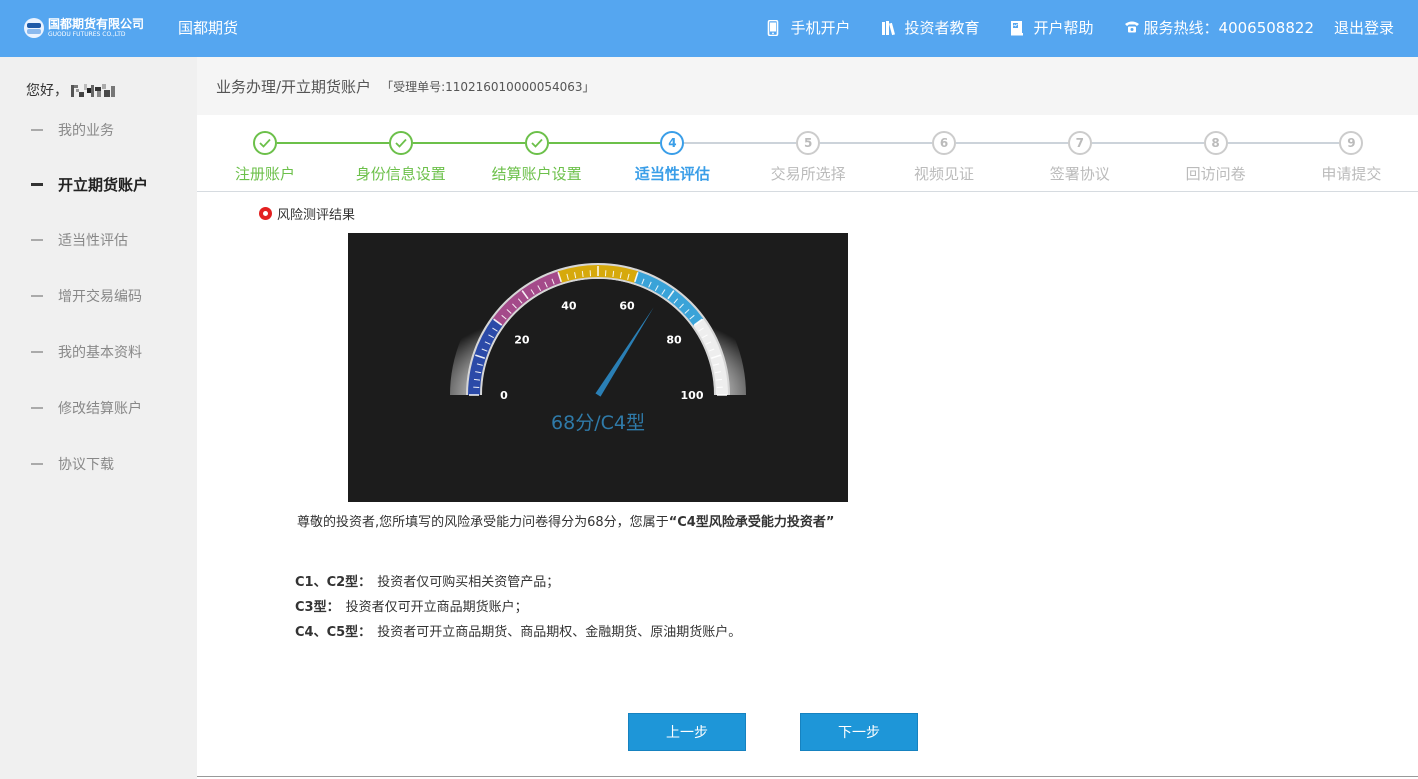  I want to click on sidebar-item-open-futures-account: 开立期货账户, so click(98, 184).